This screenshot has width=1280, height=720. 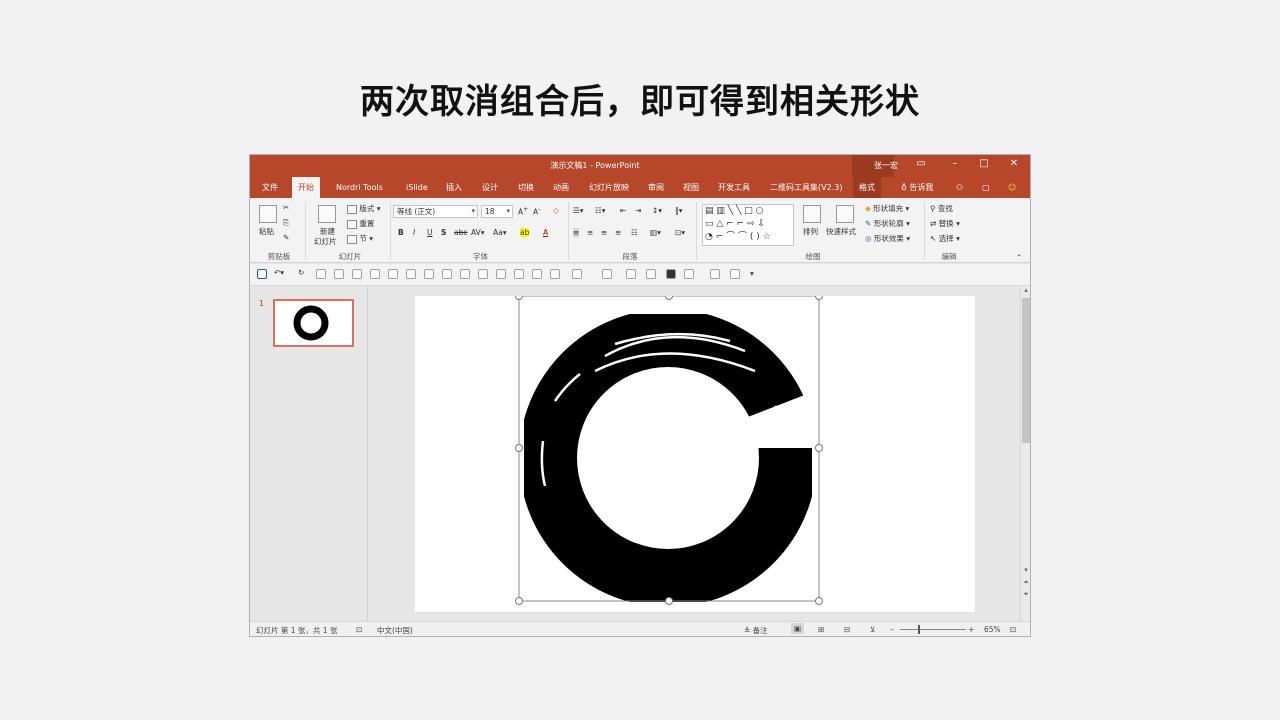 What do you see at coordinates (417, 187) in the screenshot?
I see `tab-islide: iSlide` at bounding box center [417, 187].